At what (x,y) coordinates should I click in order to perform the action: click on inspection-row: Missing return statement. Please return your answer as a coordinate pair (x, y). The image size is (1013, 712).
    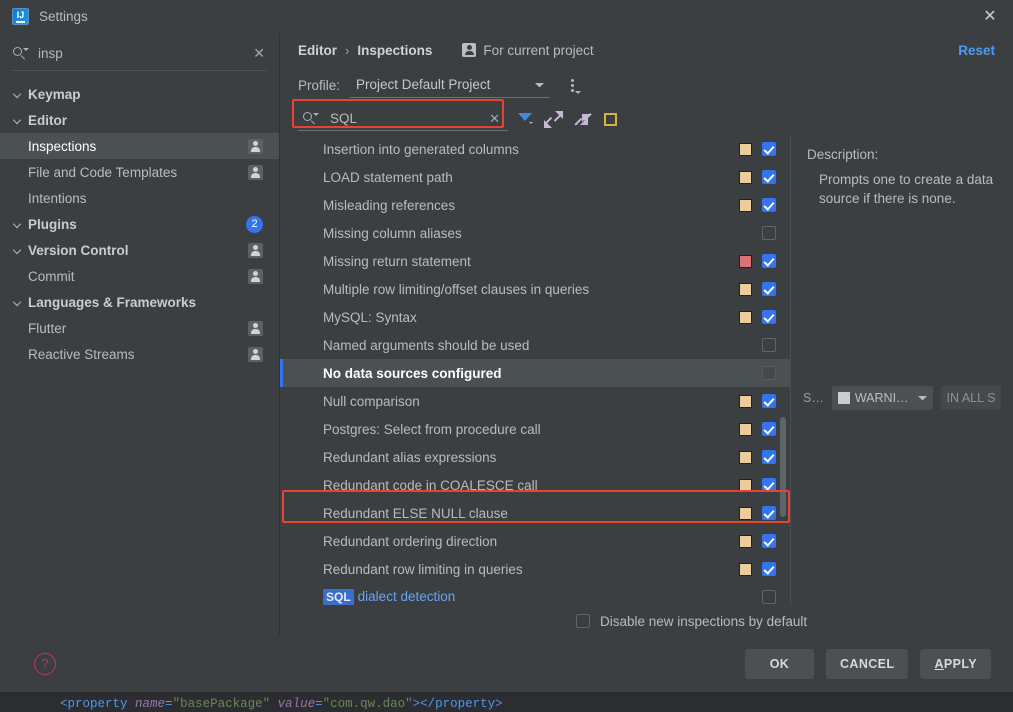
    Looking at the image, I should click on (535, 261).